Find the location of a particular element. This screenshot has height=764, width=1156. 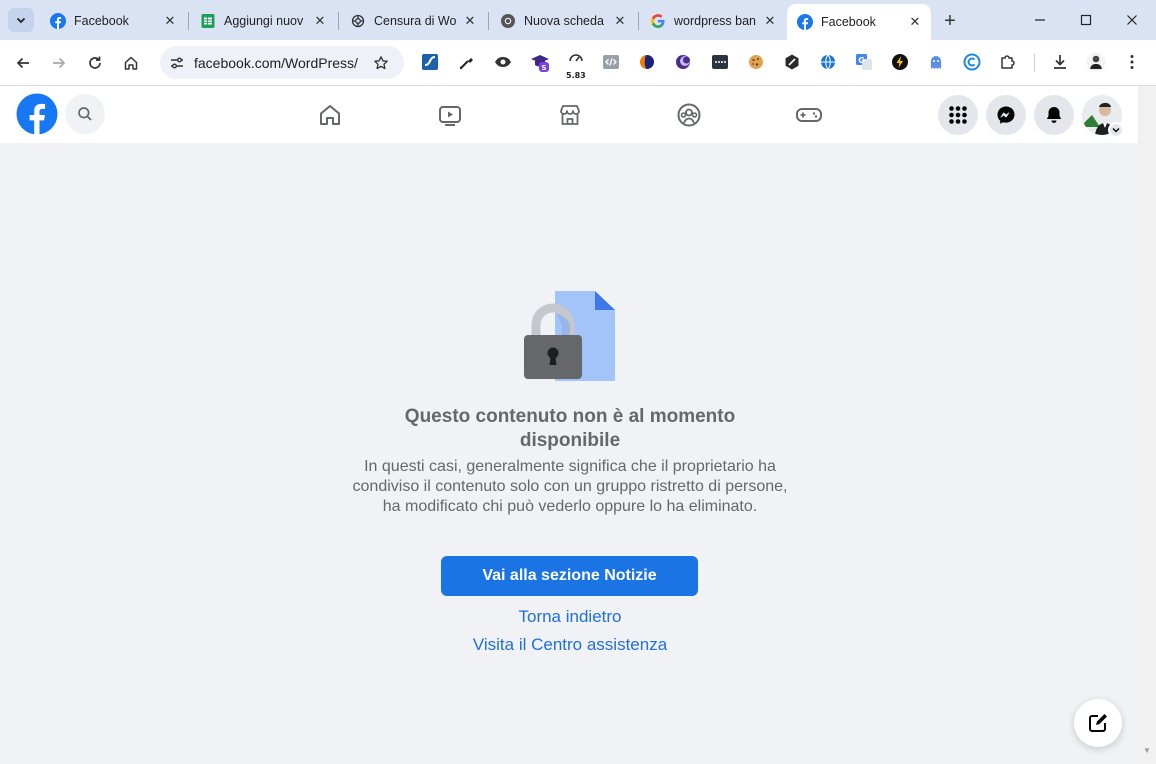

groups-icon is located at coordinates (689, 115).